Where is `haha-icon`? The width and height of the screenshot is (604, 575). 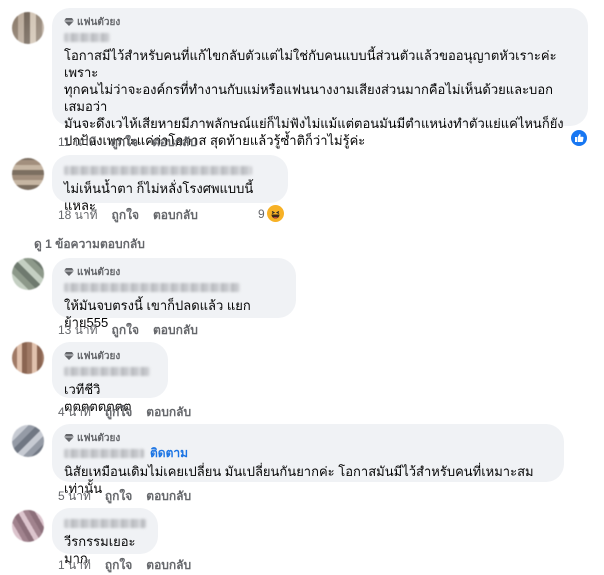 haha-icon is located at coordinates (275, 213).